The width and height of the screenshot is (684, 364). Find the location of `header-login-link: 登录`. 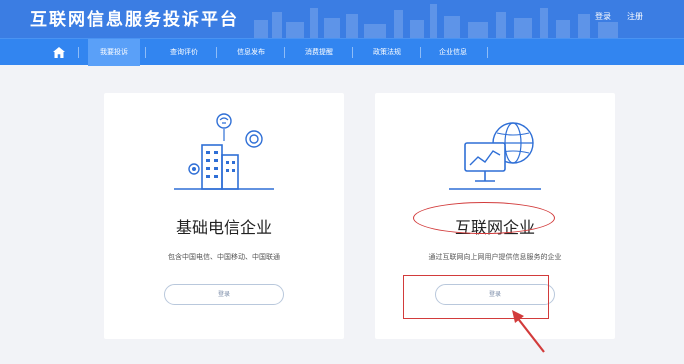

header-login-link: 登录 is located at coordinates (603, 16).